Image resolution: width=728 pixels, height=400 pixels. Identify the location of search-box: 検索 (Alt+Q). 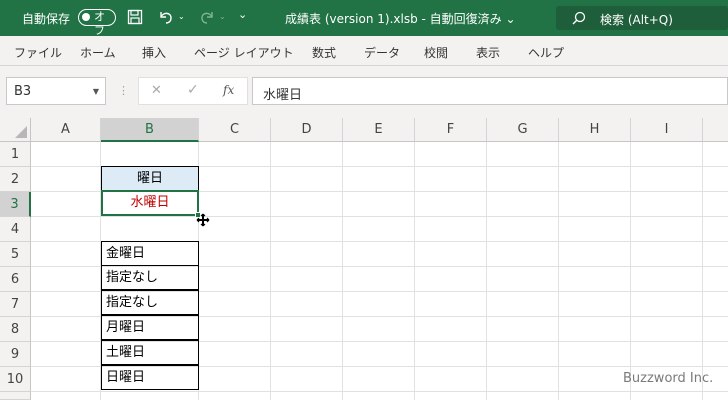
(642, 18).